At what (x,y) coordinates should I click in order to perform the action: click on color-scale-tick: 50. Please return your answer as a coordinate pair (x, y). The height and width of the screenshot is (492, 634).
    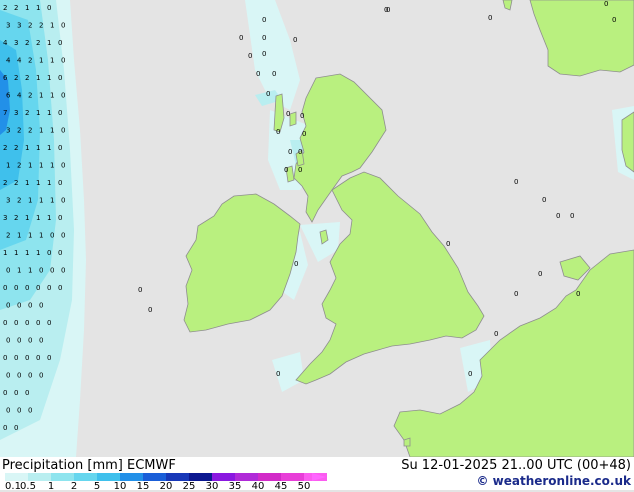
    Looking at the image, I should click on (304, 486).